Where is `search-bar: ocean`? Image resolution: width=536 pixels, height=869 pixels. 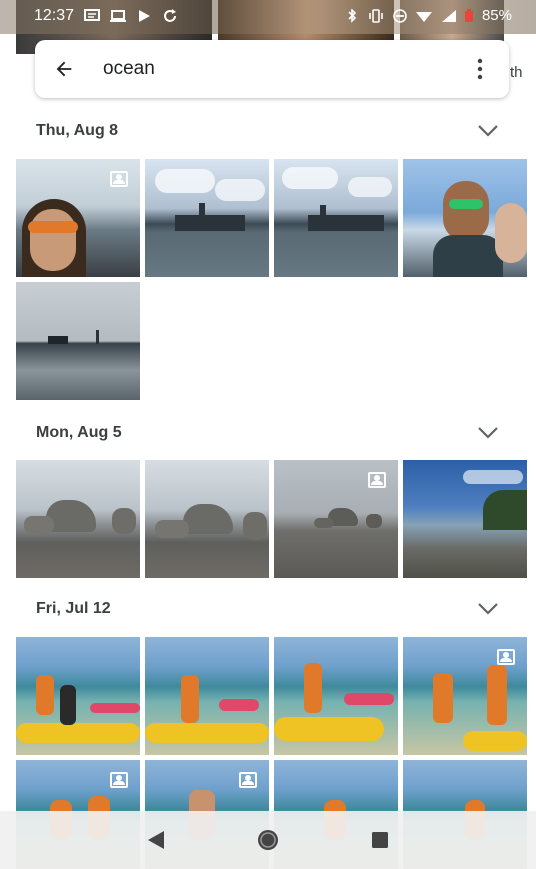
search-bar: ocean is located at coordinates (272, 69).